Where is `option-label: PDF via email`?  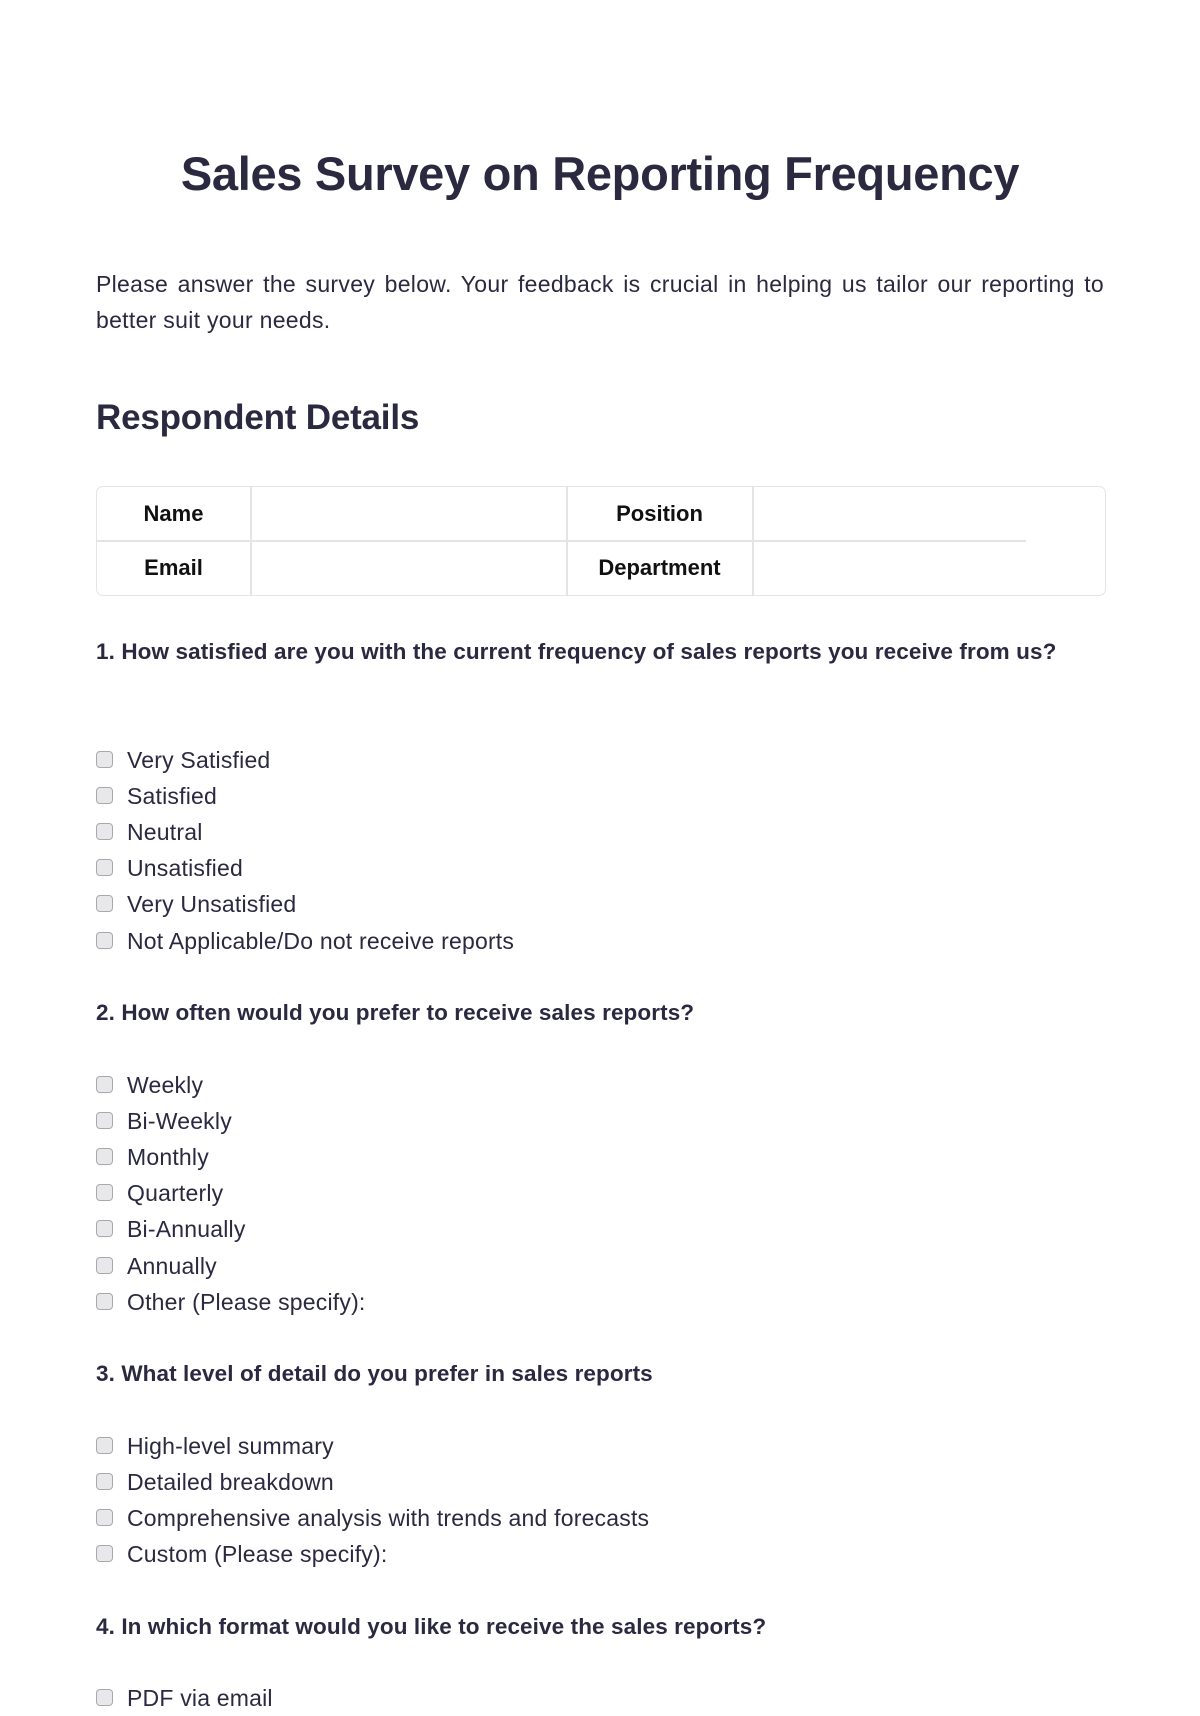
option-label: PDF via email is located at coordinates (200, 1697).